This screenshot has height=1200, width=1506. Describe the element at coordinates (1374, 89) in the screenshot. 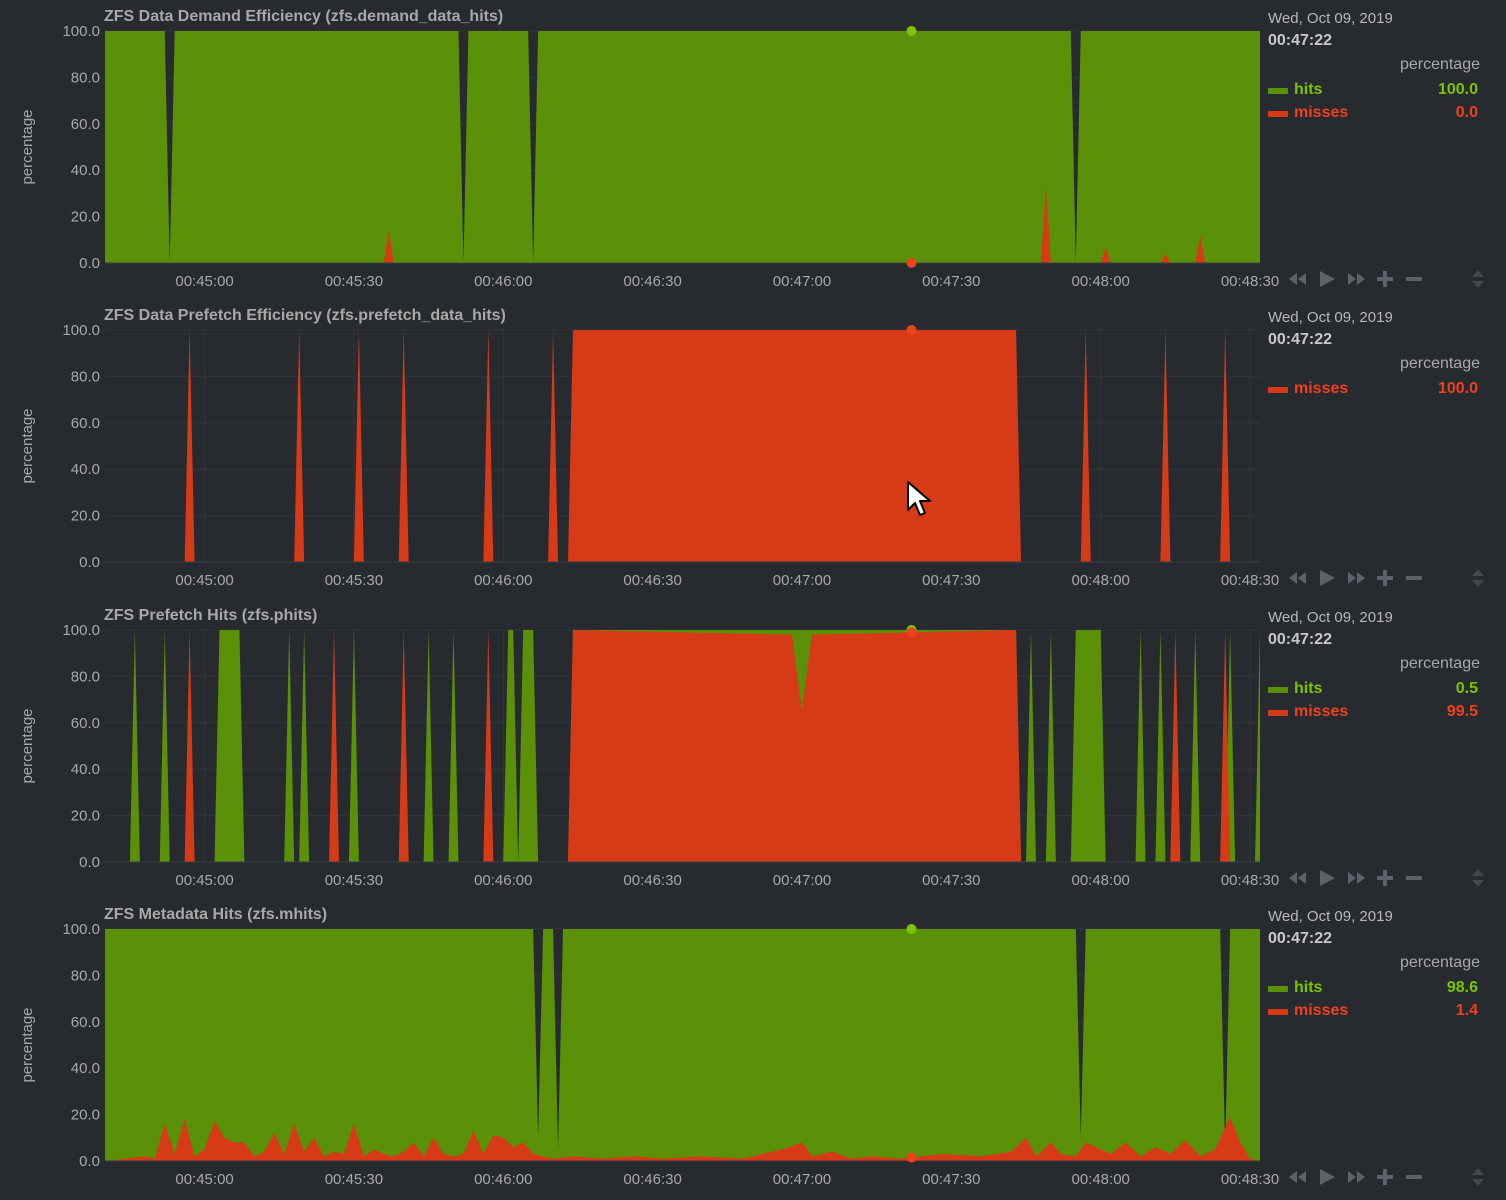

I see `legend-item-hits: hits 100.0` at that location.